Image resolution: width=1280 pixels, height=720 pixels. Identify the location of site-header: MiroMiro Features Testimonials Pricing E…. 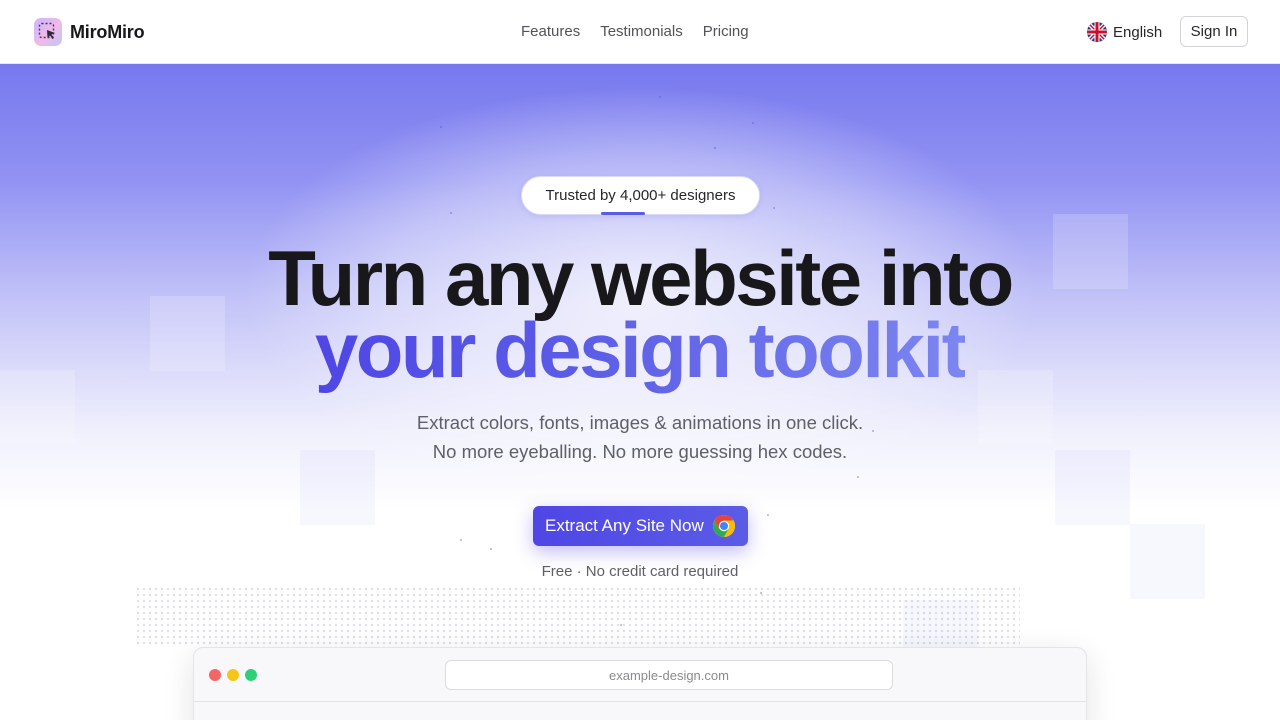
(640, 32).